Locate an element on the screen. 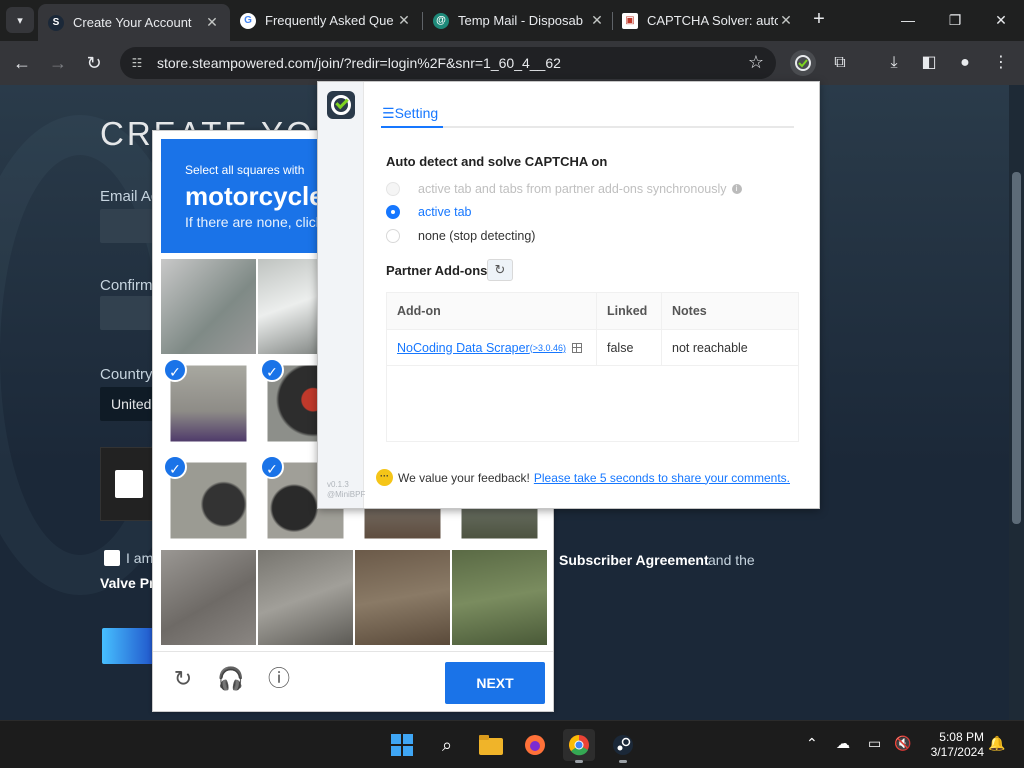 The height and width of the screenshot is (768, 1024). system-clock: 5:08 PM 3/17/2024 is located at coordinates (953, 745).